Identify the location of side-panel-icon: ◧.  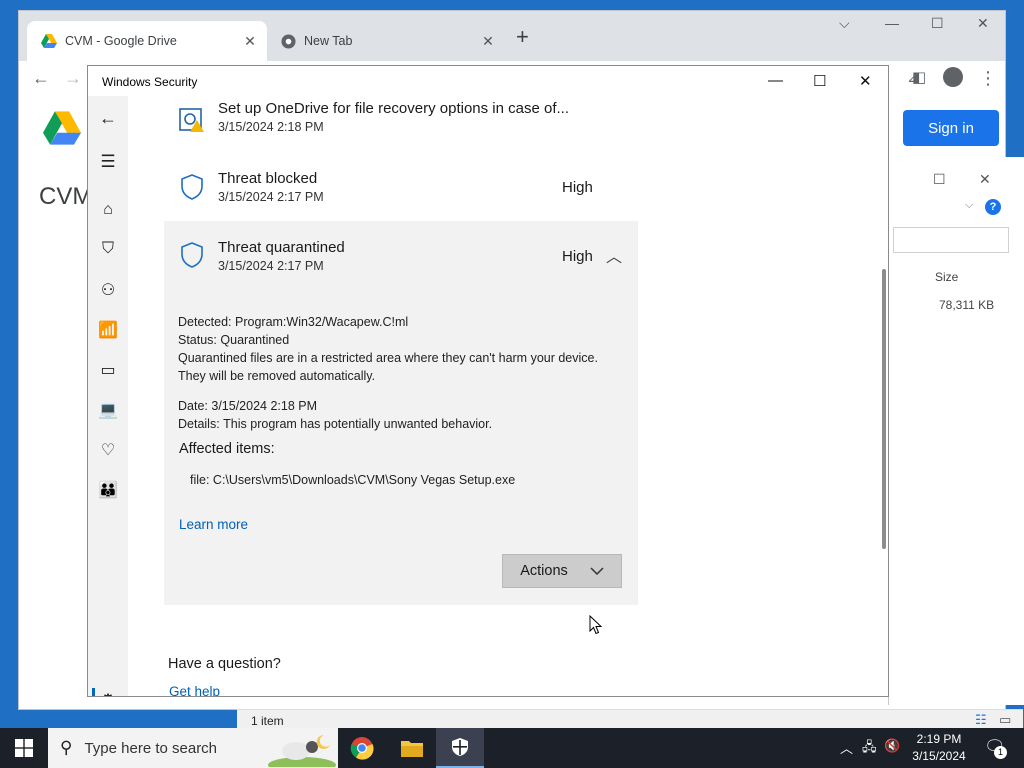
(919, 77).